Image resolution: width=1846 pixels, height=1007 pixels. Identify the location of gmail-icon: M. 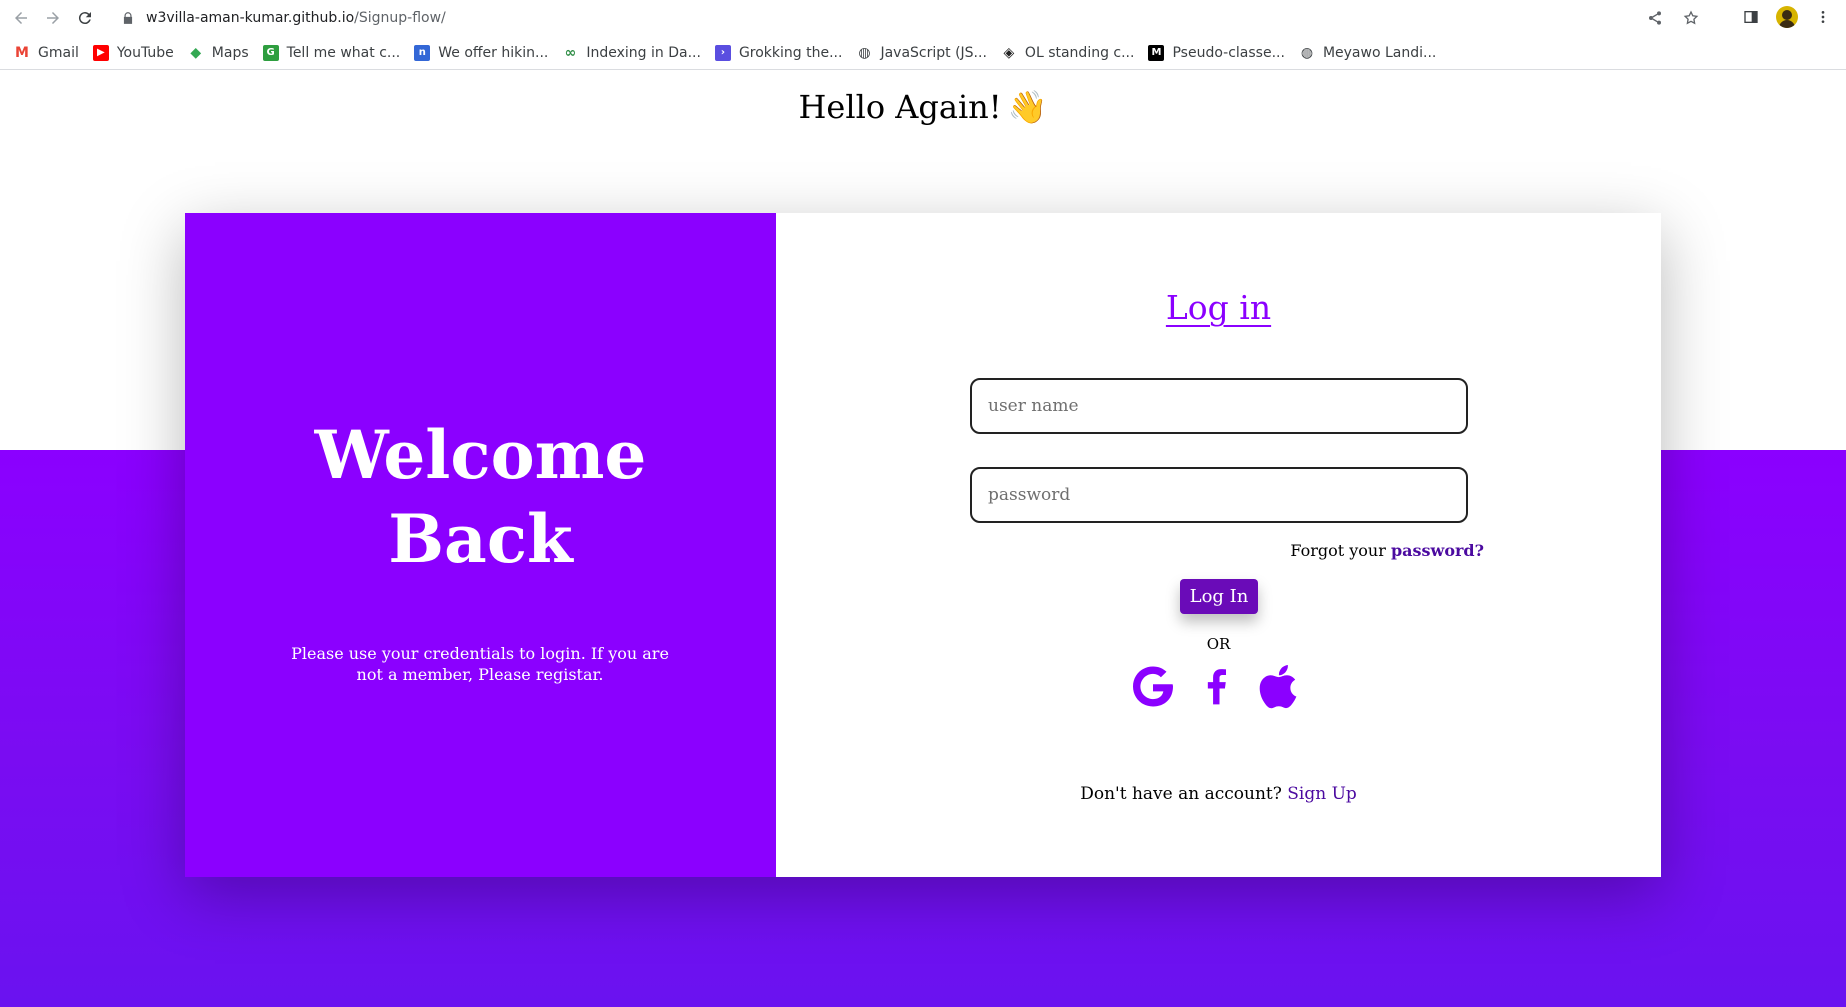
(22, 52).